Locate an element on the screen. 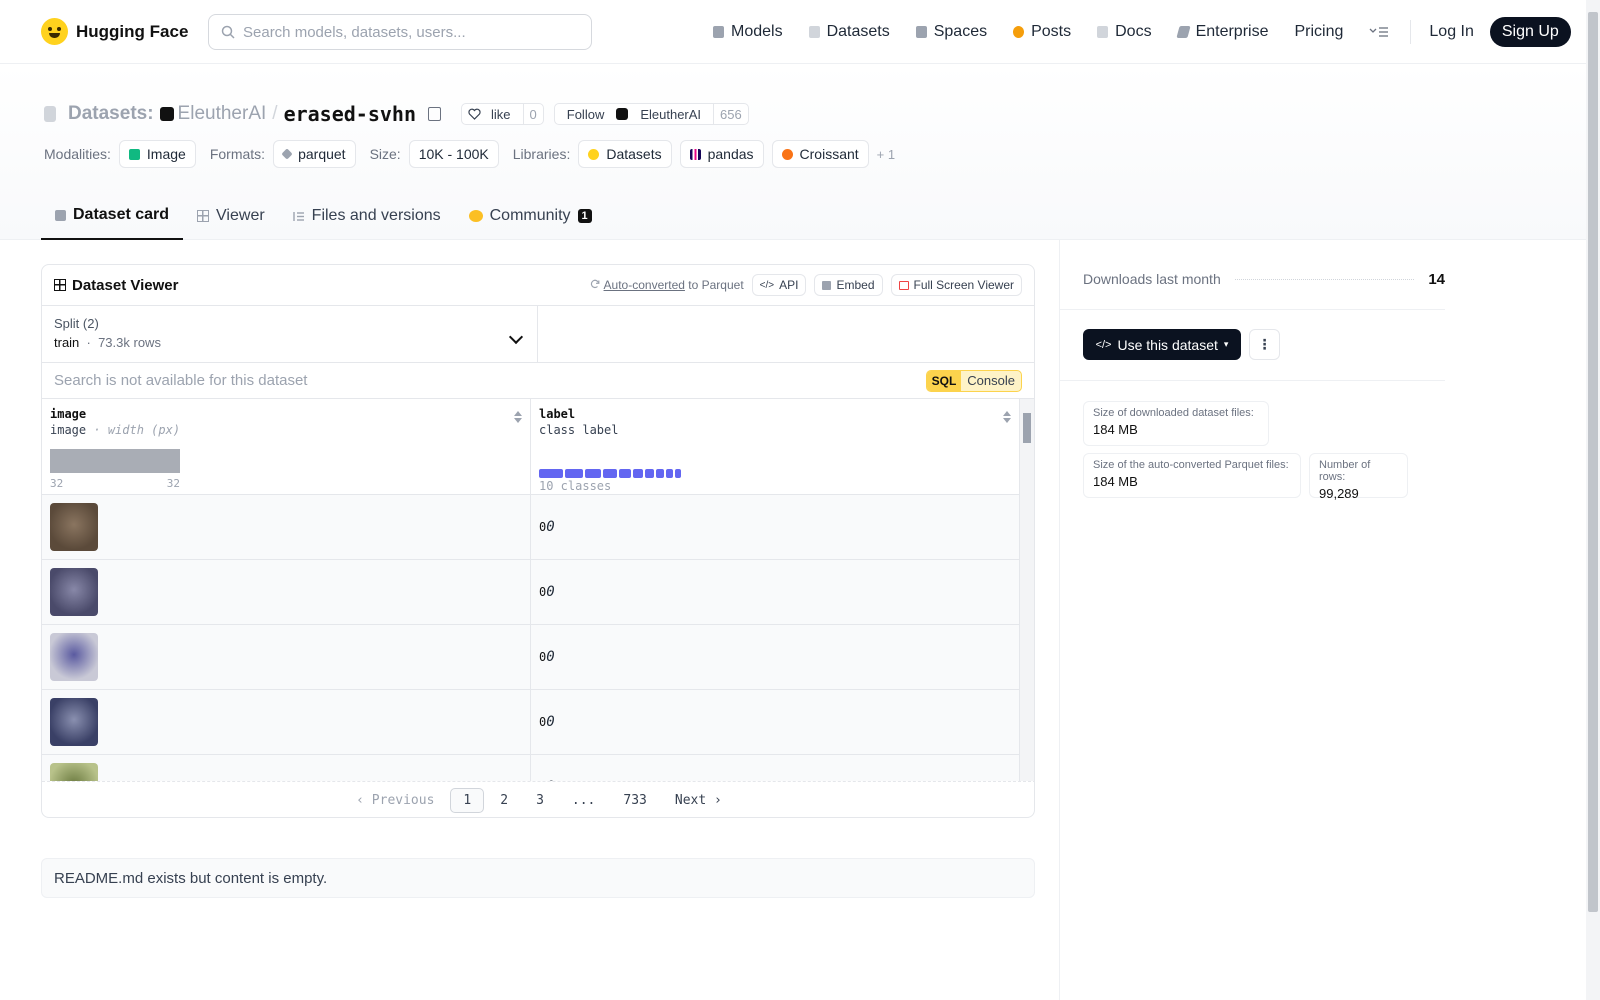 Image resolution: width=1600 pixels, height=1000 pixels. search-input is located at coordinates (403, 32).